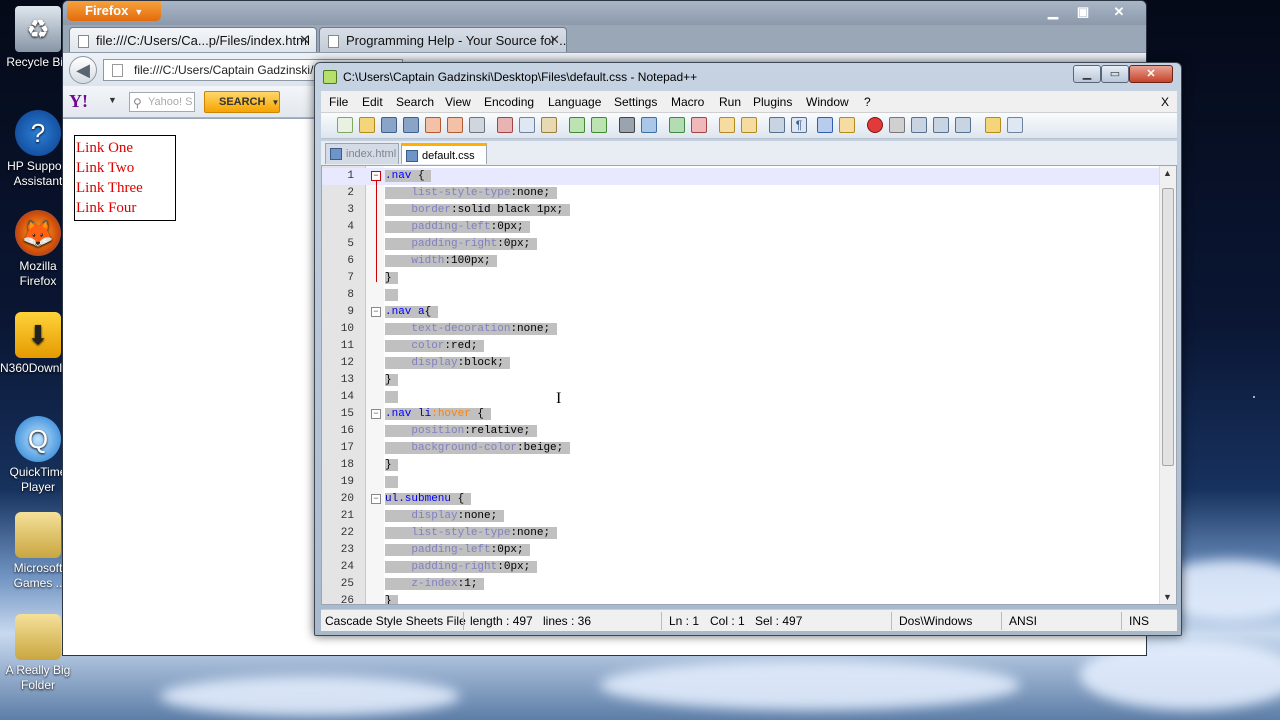  What do you see at coordinates (742, 499) in the screenshot?
I see `code-line: 20 − ul.submenu {` at bounding box center [742, 499].